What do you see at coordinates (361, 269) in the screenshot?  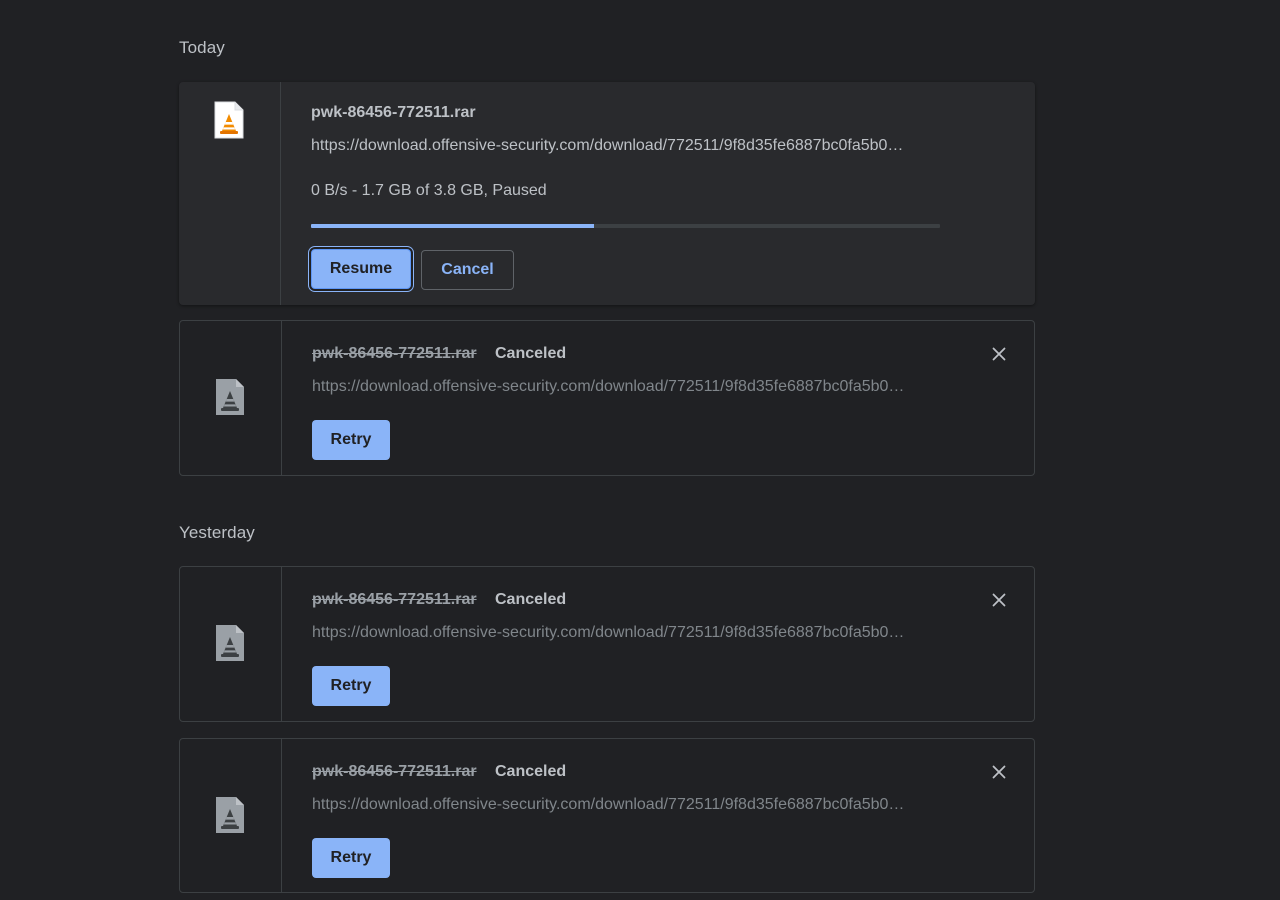 I see `resume-button: Resume` at bounding box center [361, 269].